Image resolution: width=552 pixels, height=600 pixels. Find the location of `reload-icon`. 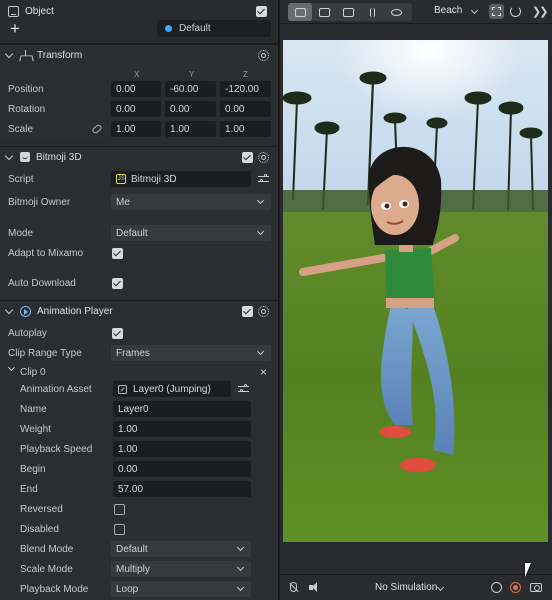

reload-icon is located at coordinates (515, 11).